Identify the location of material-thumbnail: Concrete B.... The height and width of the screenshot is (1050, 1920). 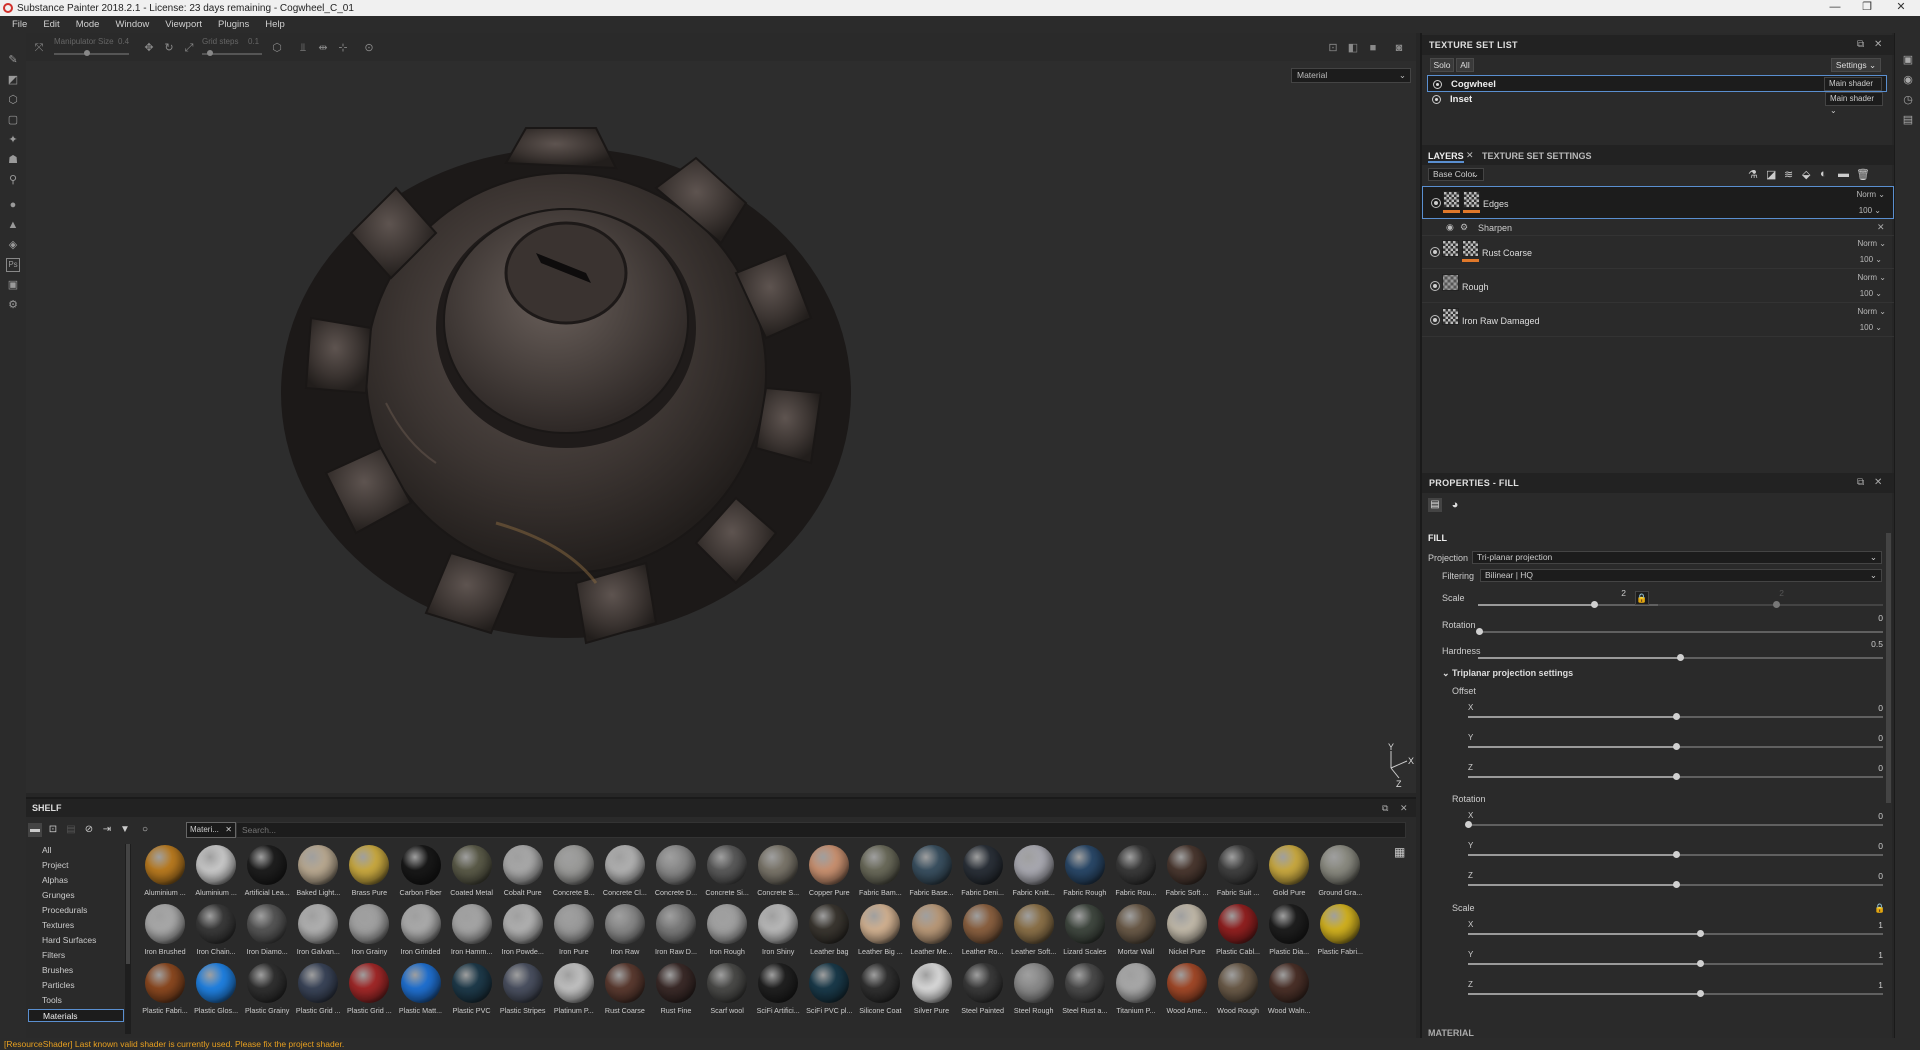
(574, 874).